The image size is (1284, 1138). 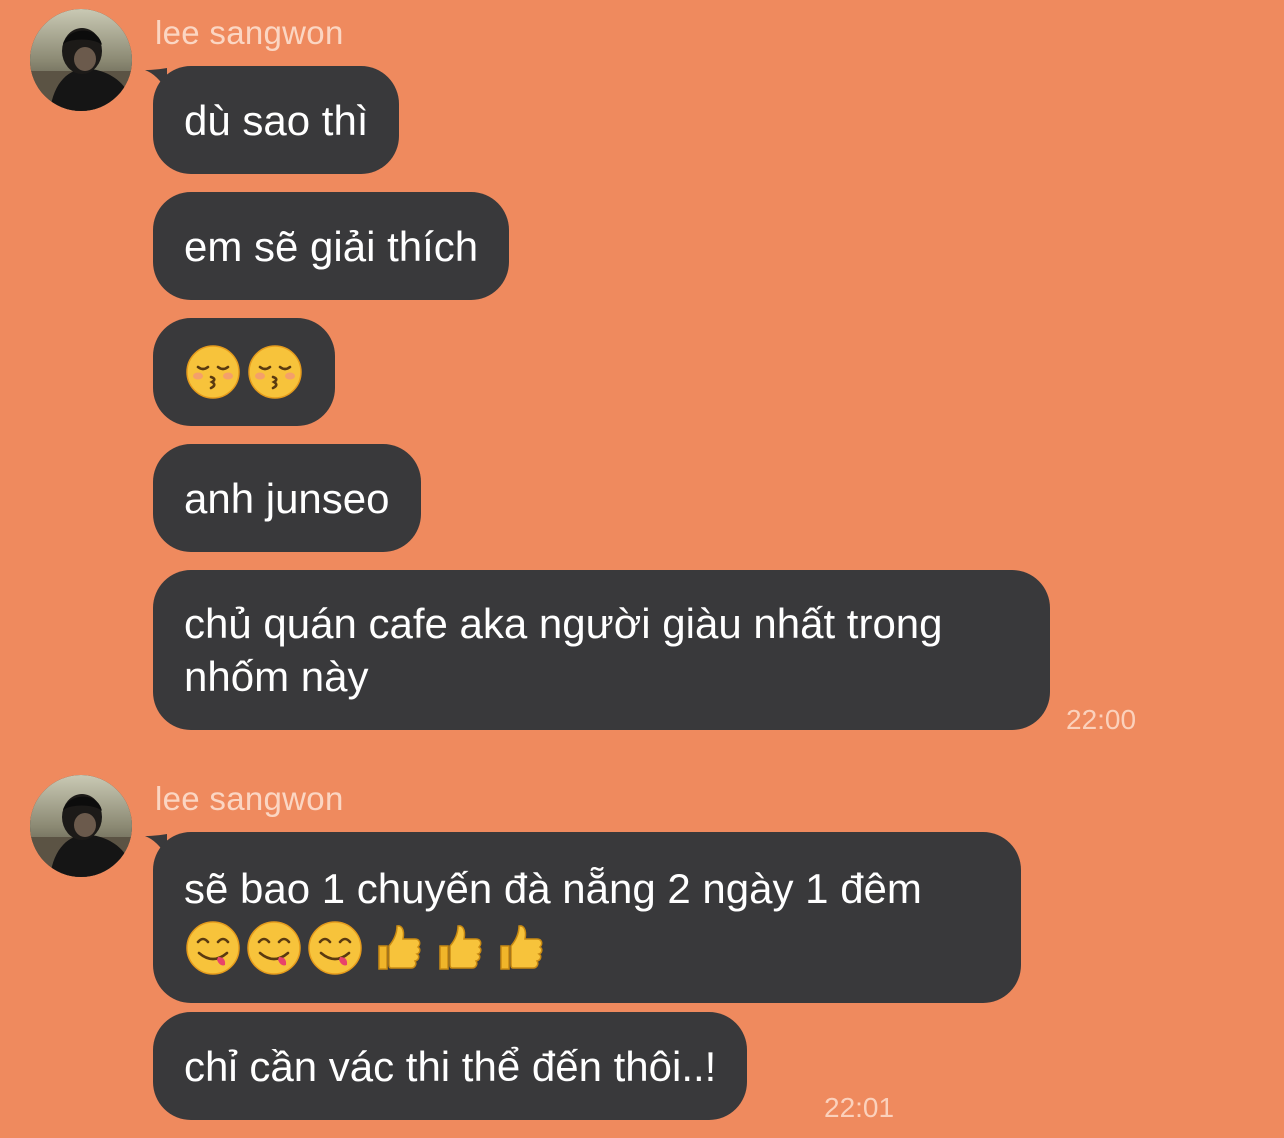 I want to click on message-text: chỉ cần vác thi thể đến thôi..!, so click(x=450, y=1066).